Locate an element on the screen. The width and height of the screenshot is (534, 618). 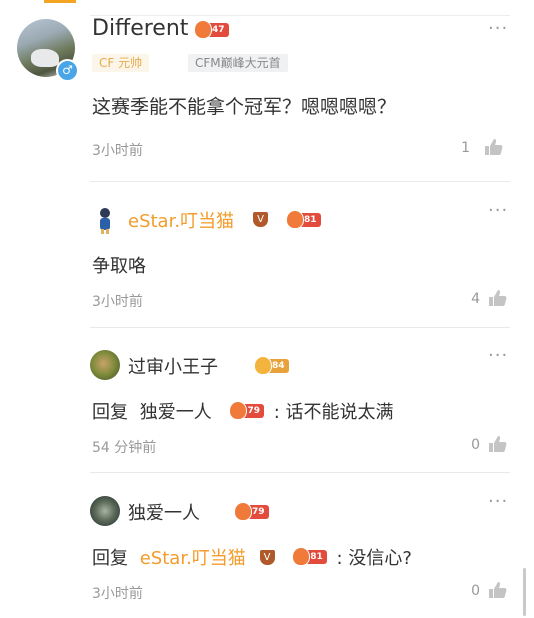
timestamp: 54 分钟前 is located at coordinates (124, 448).